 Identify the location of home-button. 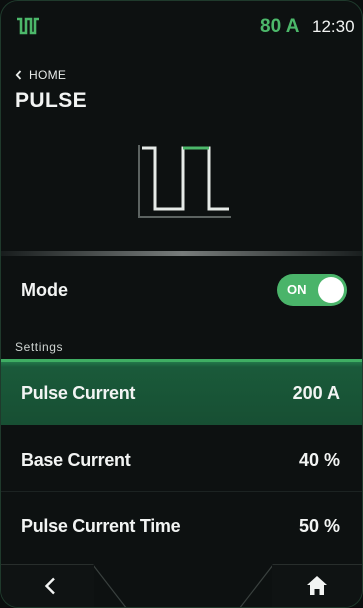
(312, 585).